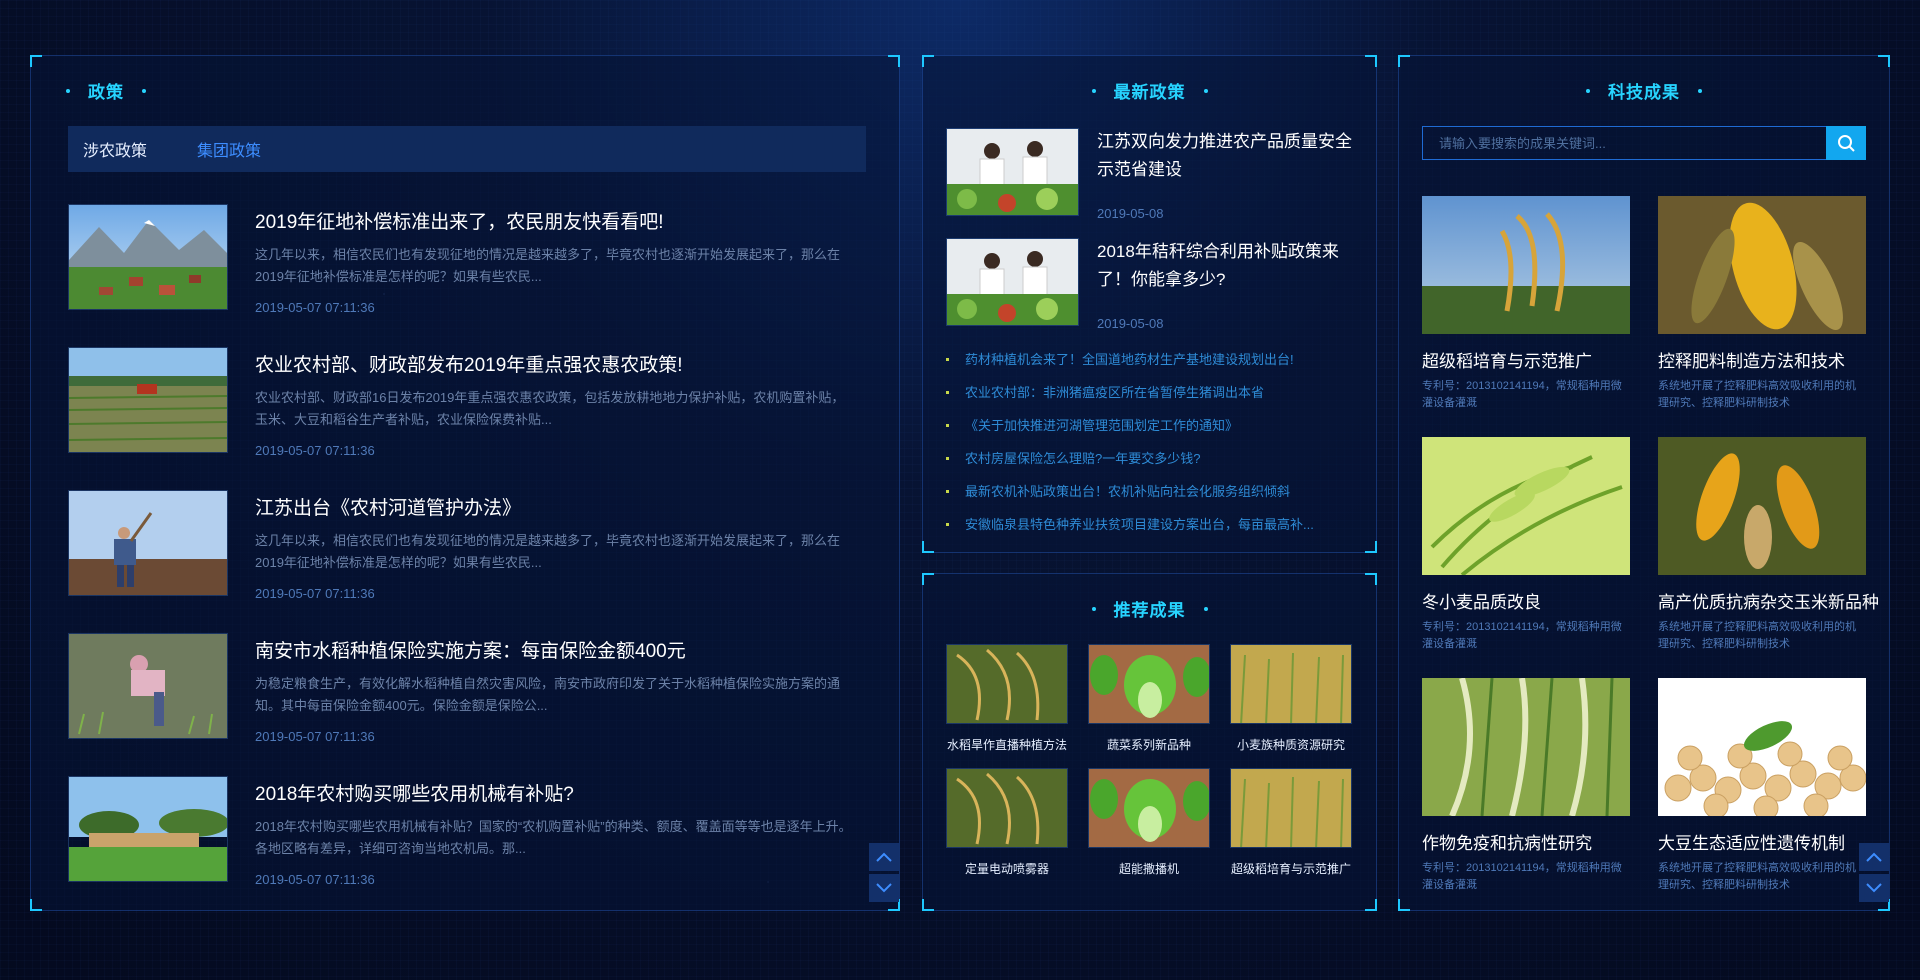 Image resolution: width=1920 pixels, height=980 pixels. I want to click on chevron-up-icon, so click(1874, 857).